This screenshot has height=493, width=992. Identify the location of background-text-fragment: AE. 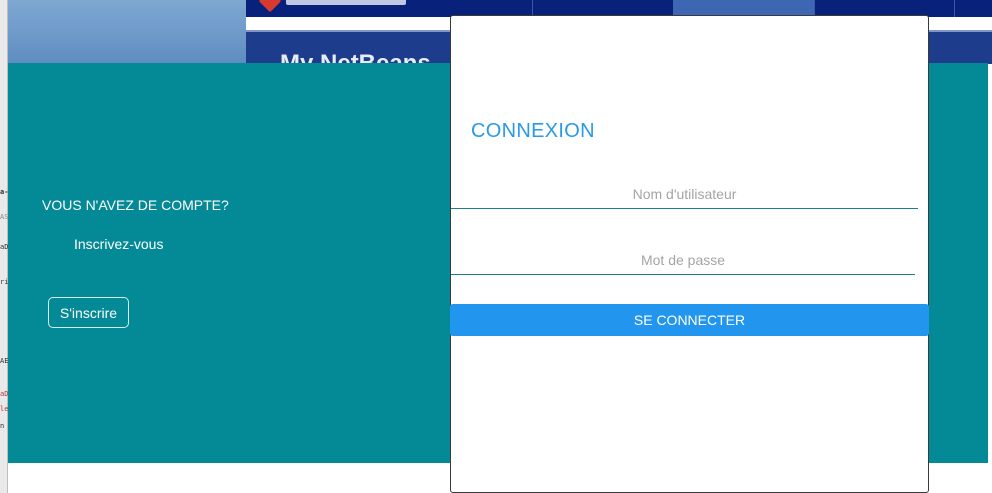
(4, 361).